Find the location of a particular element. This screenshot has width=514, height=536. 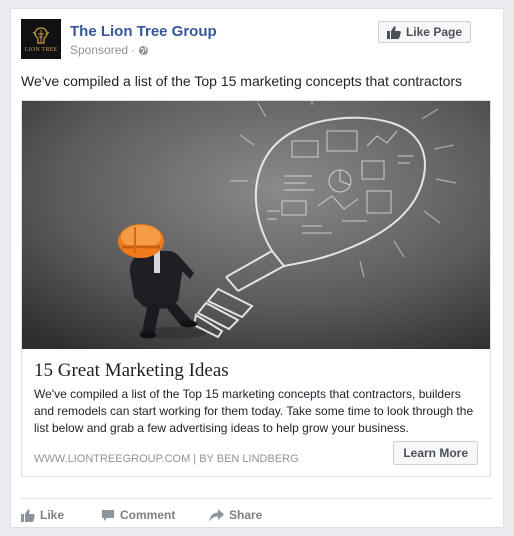

like-page-label: Like Page is located at coordinates (433, 32).